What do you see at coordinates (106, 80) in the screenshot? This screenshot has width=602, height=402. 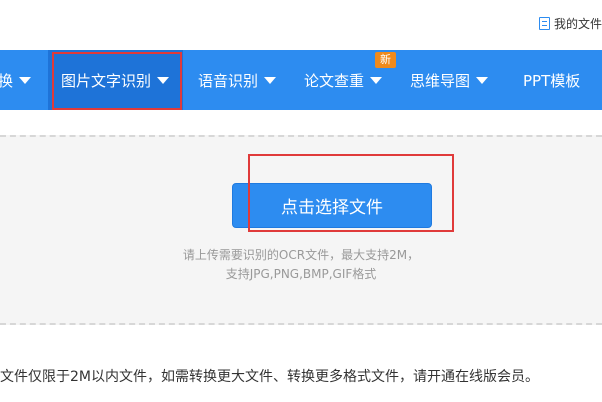 I see `nav-item-label: 图片文字识别` at bounding box center [106, 80].